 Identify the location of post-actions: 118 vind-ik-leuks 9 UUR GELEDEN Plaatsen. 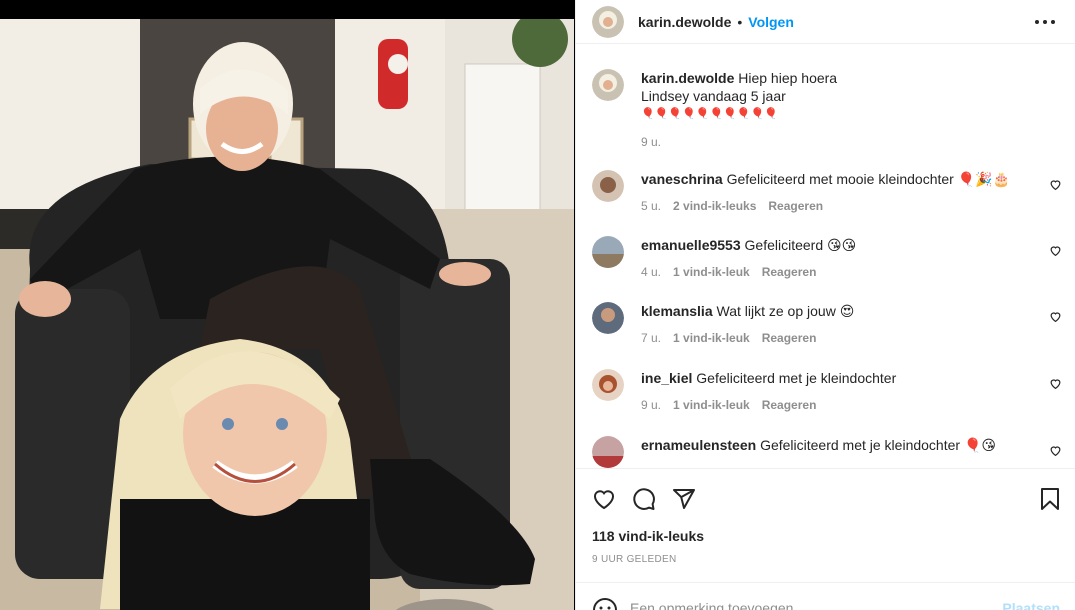
(825, 539).